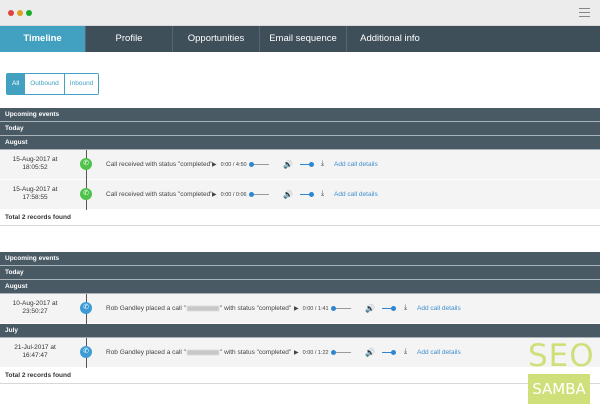  What do you see at coordinates (303, 39) in the screenshot?
I see `tab-email-sequence: Email sequence` at bounding box center [303, 39].